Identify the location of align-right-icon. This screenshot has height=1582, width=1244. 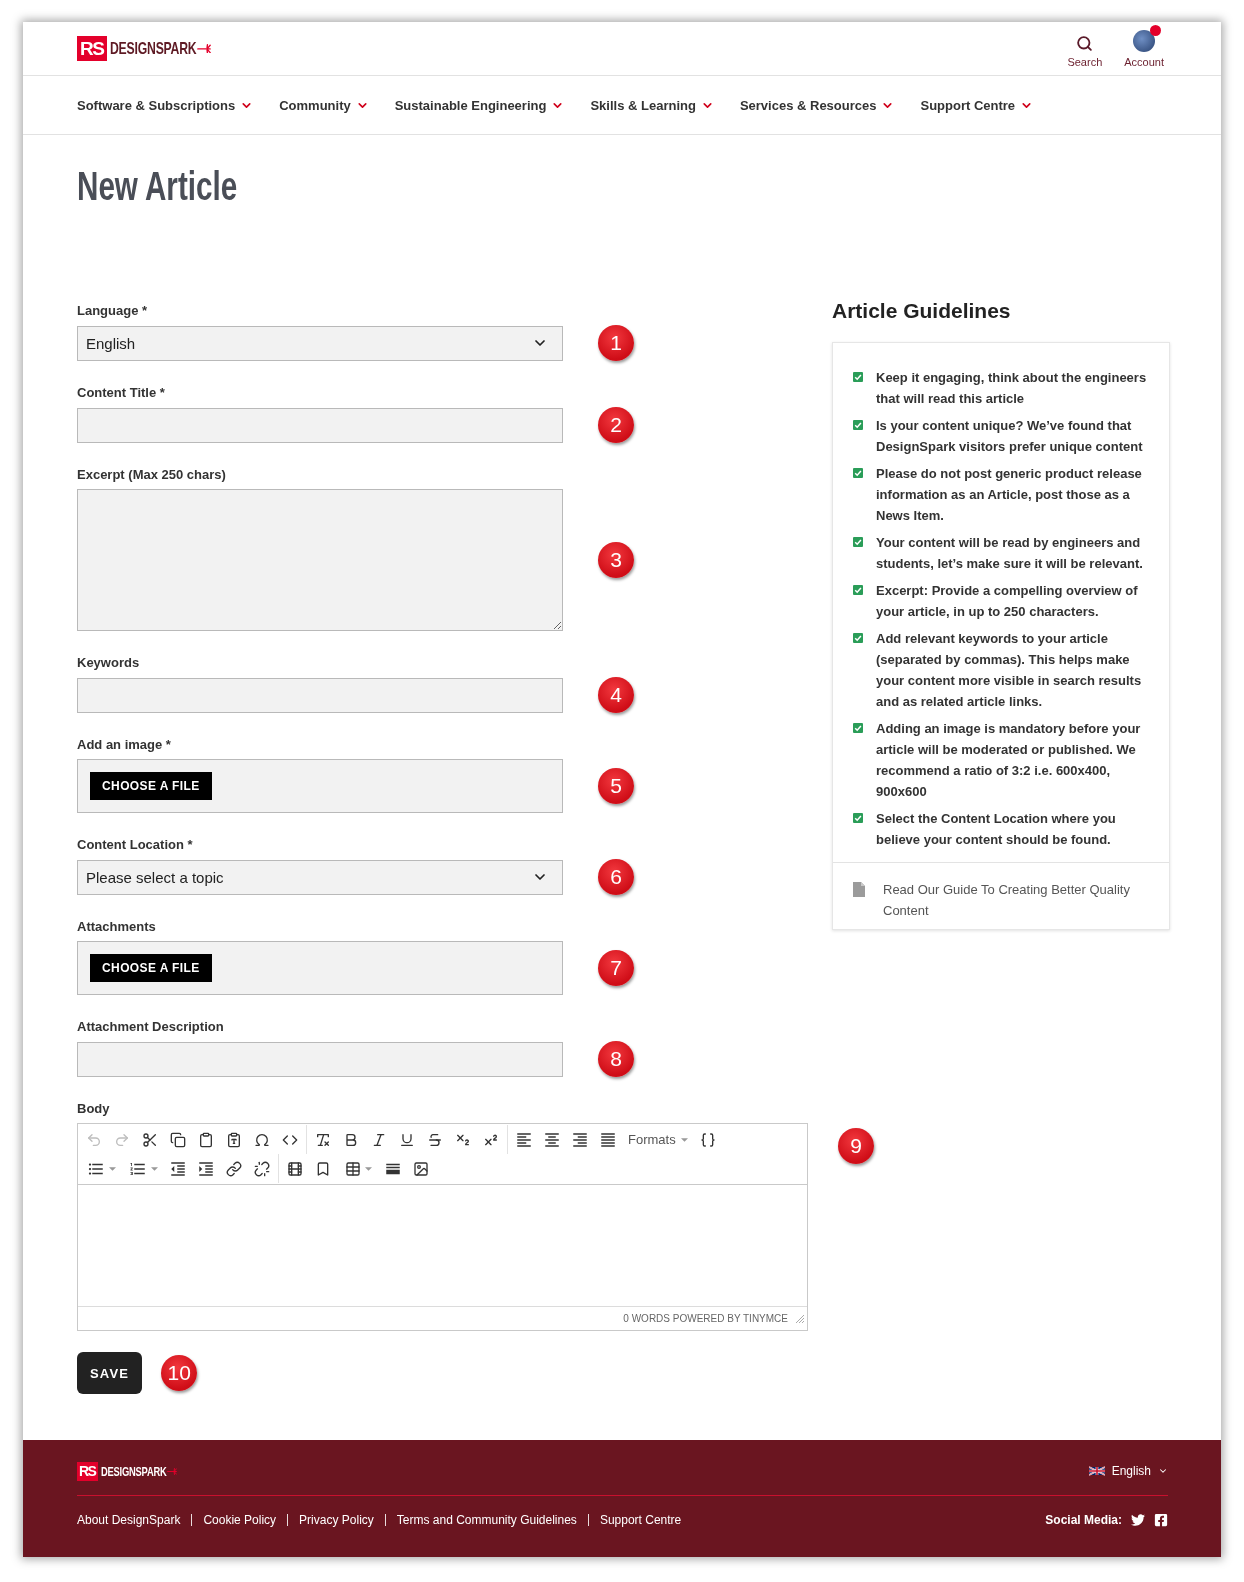
(580, 1139).